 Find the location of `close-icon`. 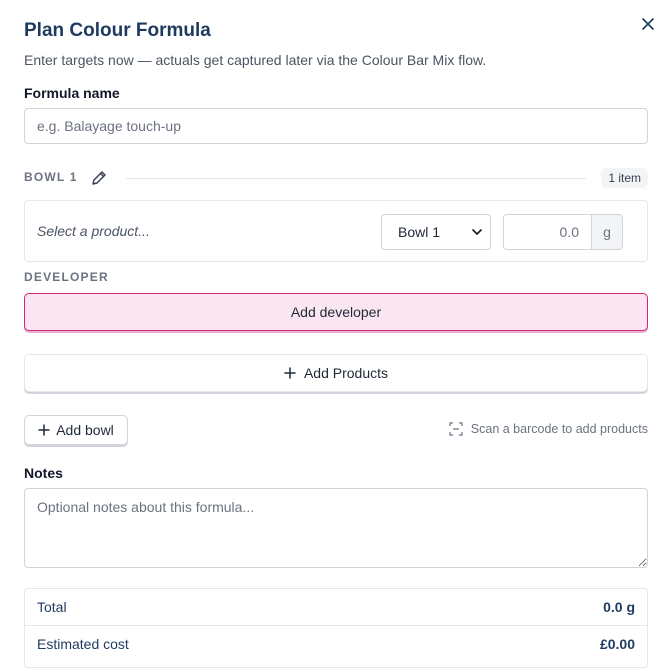

close-icon is located at coordinates (648, 24).